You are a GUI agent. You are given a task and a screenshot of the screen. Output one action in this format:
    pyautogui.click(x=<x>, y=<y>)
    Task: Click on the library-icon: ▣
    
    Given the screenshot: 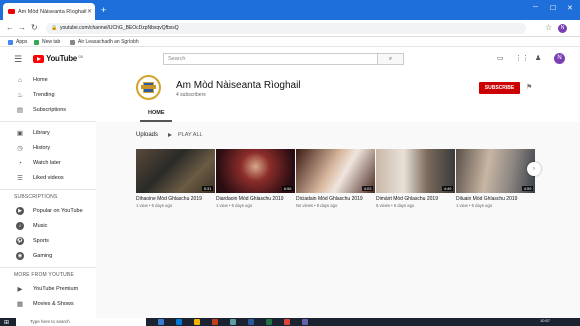 What is the action you would take?
    pyautogui.click(x=20, y=133)
    